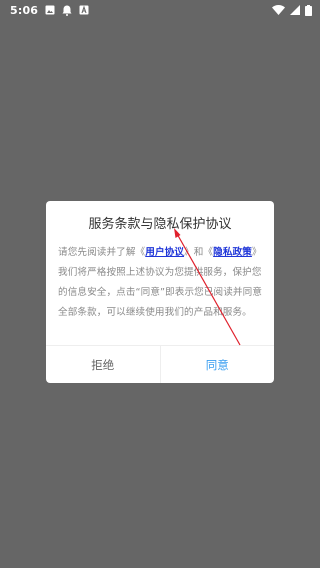 This screenshot has width=320, height=568. Describe the element at coordinates (218, 364) in the screenshot. I see `agree-button: 同意` at that location.